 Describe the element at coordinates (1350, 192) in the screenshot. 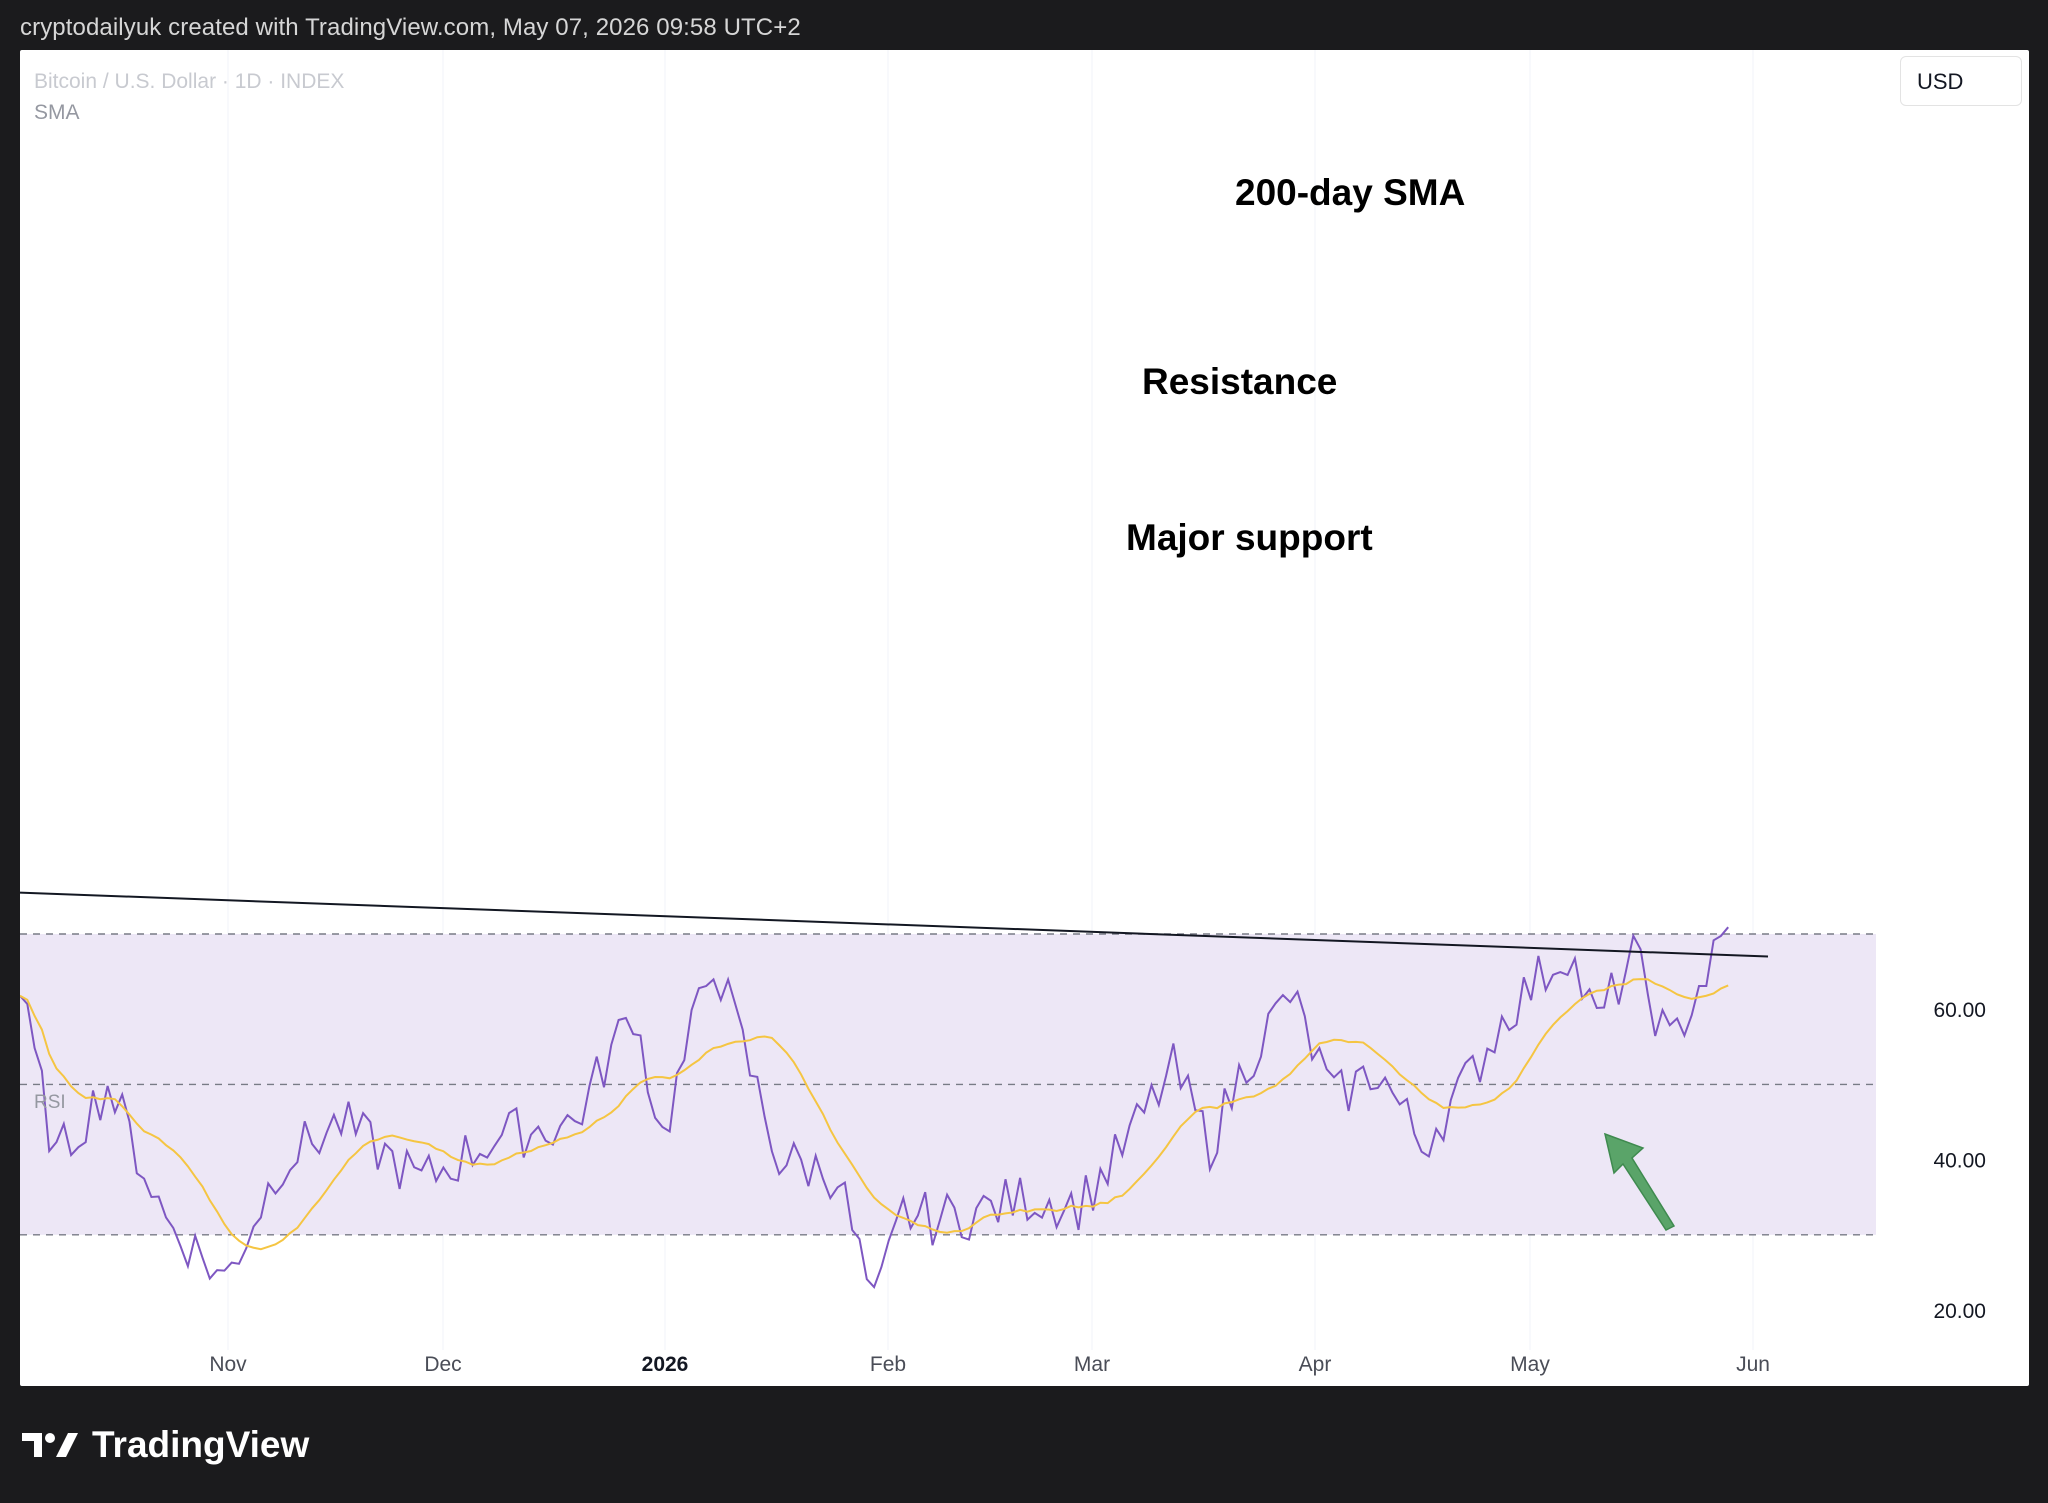

I see `annotation-200-day-sma: 200-day SMA` at that location.